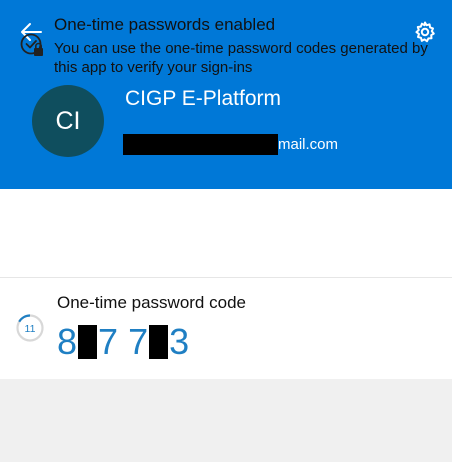 The image size is (452, 462). Describe the element at coordinates (123, 341) in the screenshot. I see `otp-code-value: 8 7 7 3` at that location.